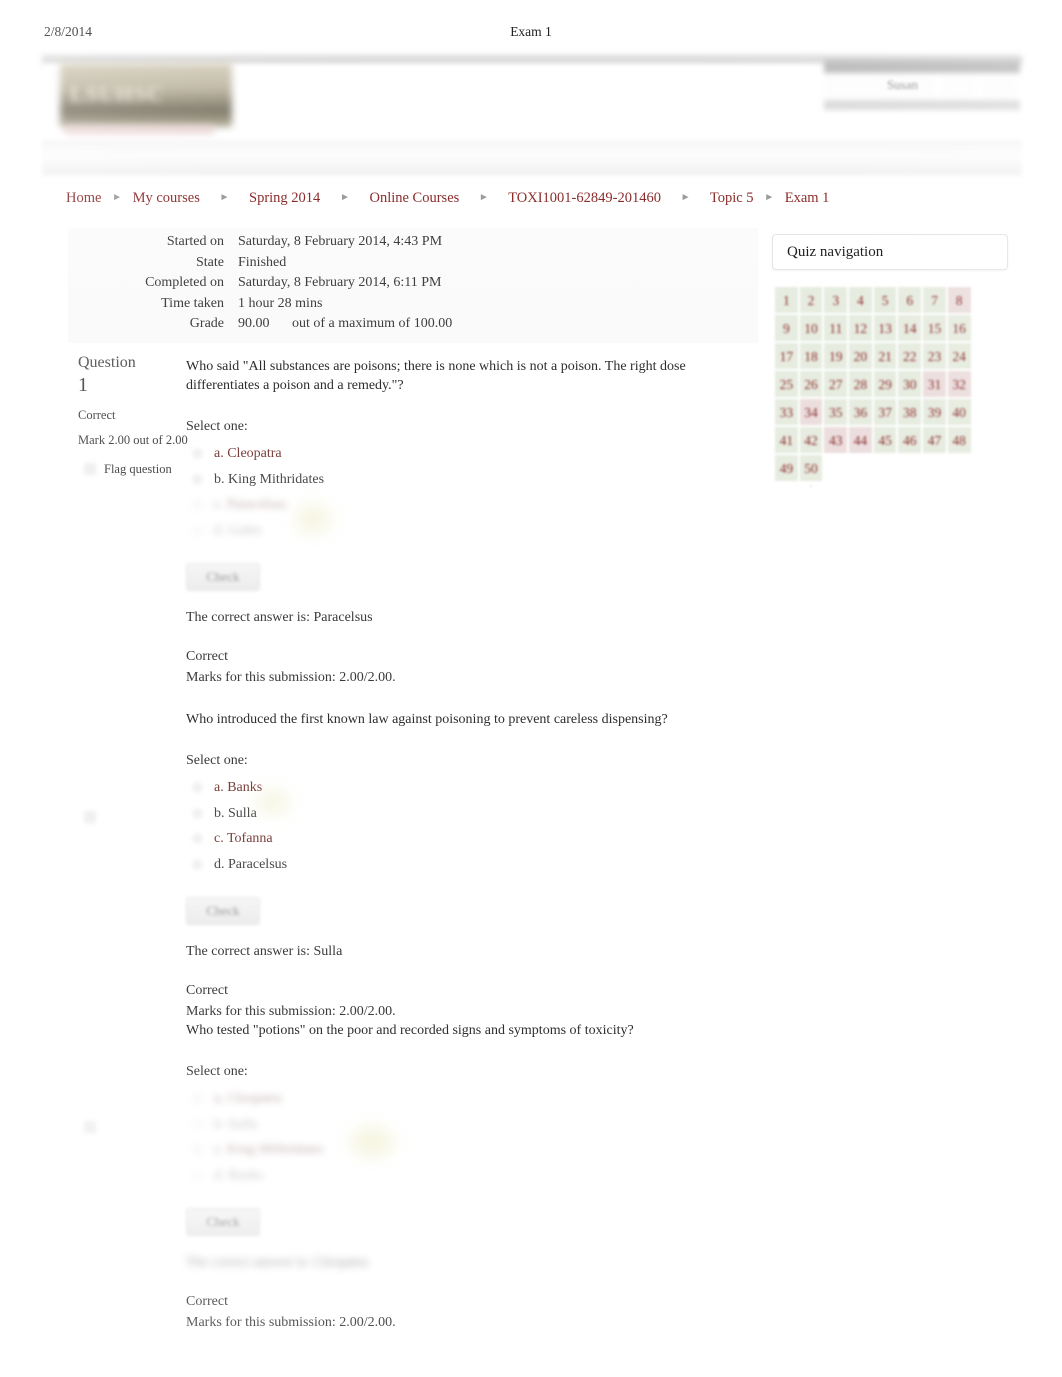  I want to click on flag-question-toggle: Flag question, so click(133, 469).